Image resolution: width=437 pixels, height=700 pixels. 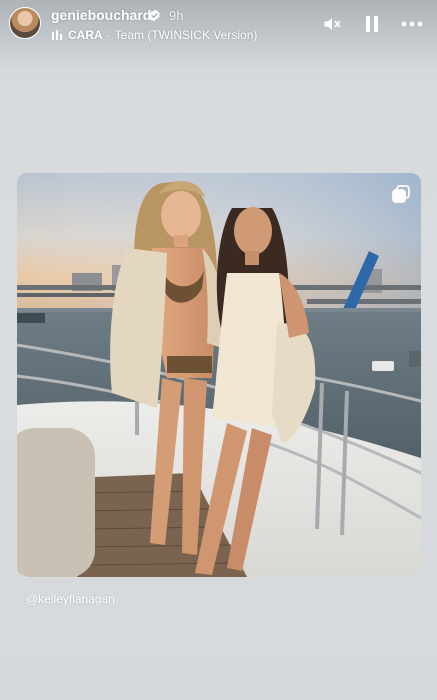 I want to click on carousel-icon, so click(x=401, y=194).